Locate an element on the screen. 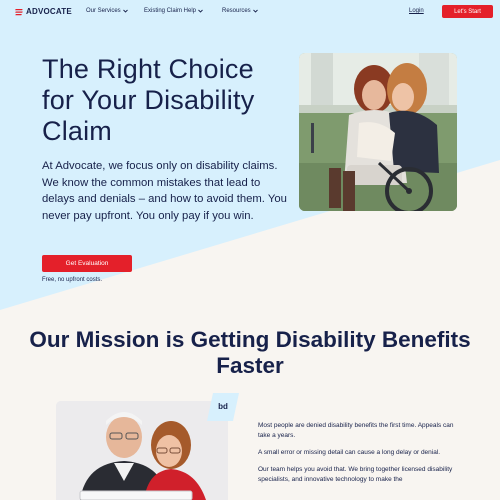 This screenshot has height=500, width=500. nav-item-label: Resources is located at coordinates (236, 11).